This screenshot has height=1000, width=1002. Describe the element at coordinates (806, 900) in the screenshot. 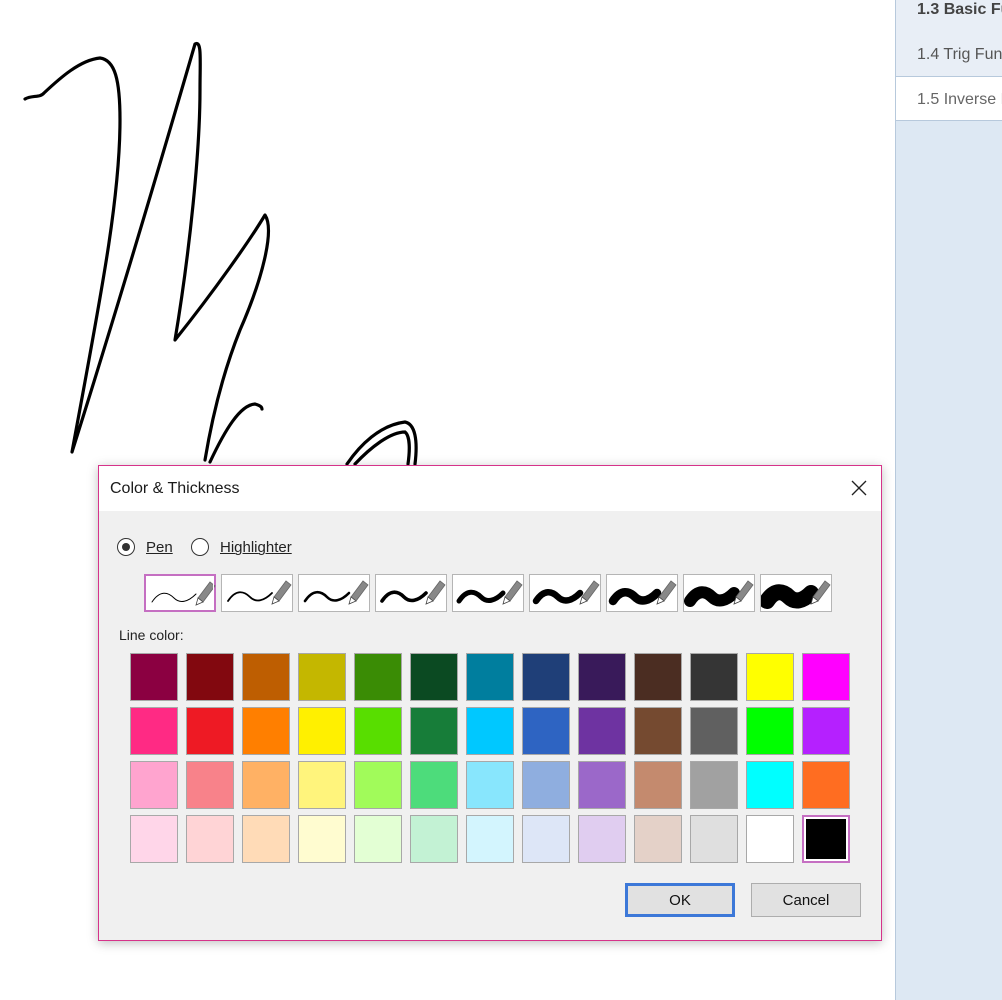

I see `cancel-button: Cancel` at that location.